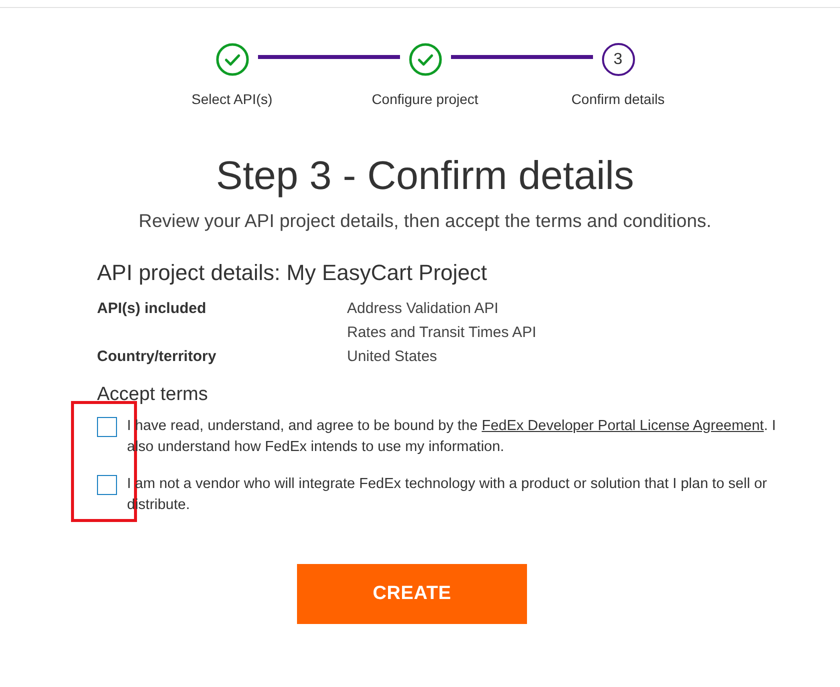  I want to click on details-heading: API project details: My EasyCart Project, so click(292, 273).